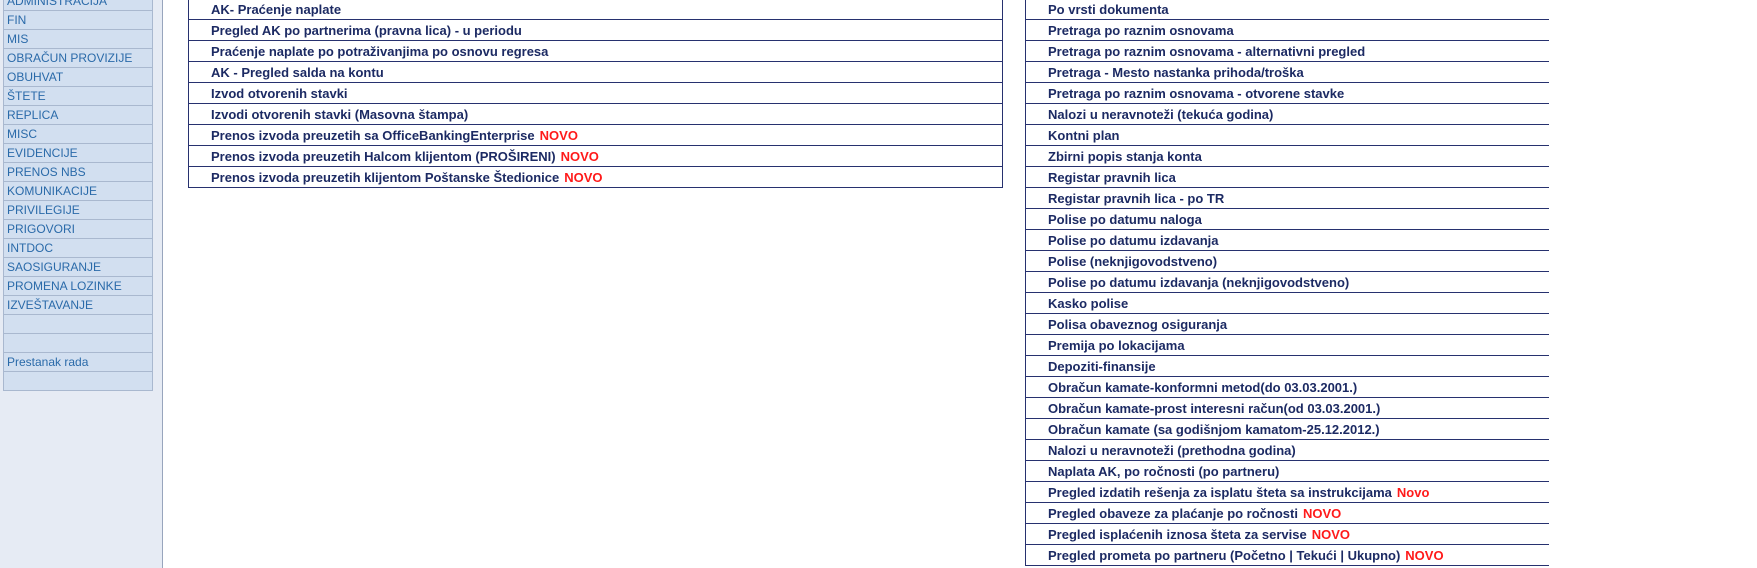  I want to click on report-link: Zbirni popis stanja konta, so click(1125, 156).